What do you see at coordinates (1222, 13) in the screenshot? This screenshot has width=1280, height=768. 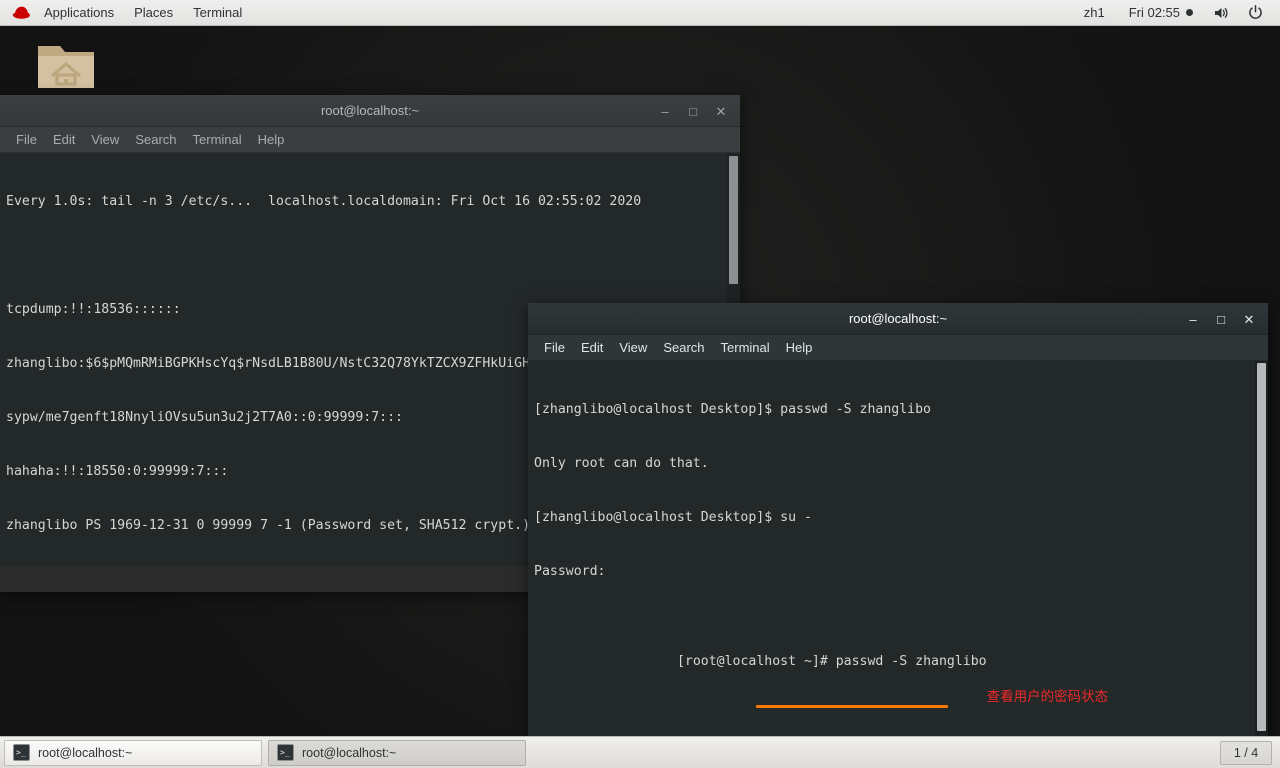 I see `volume-icon` at bounding box center [1222, 13].